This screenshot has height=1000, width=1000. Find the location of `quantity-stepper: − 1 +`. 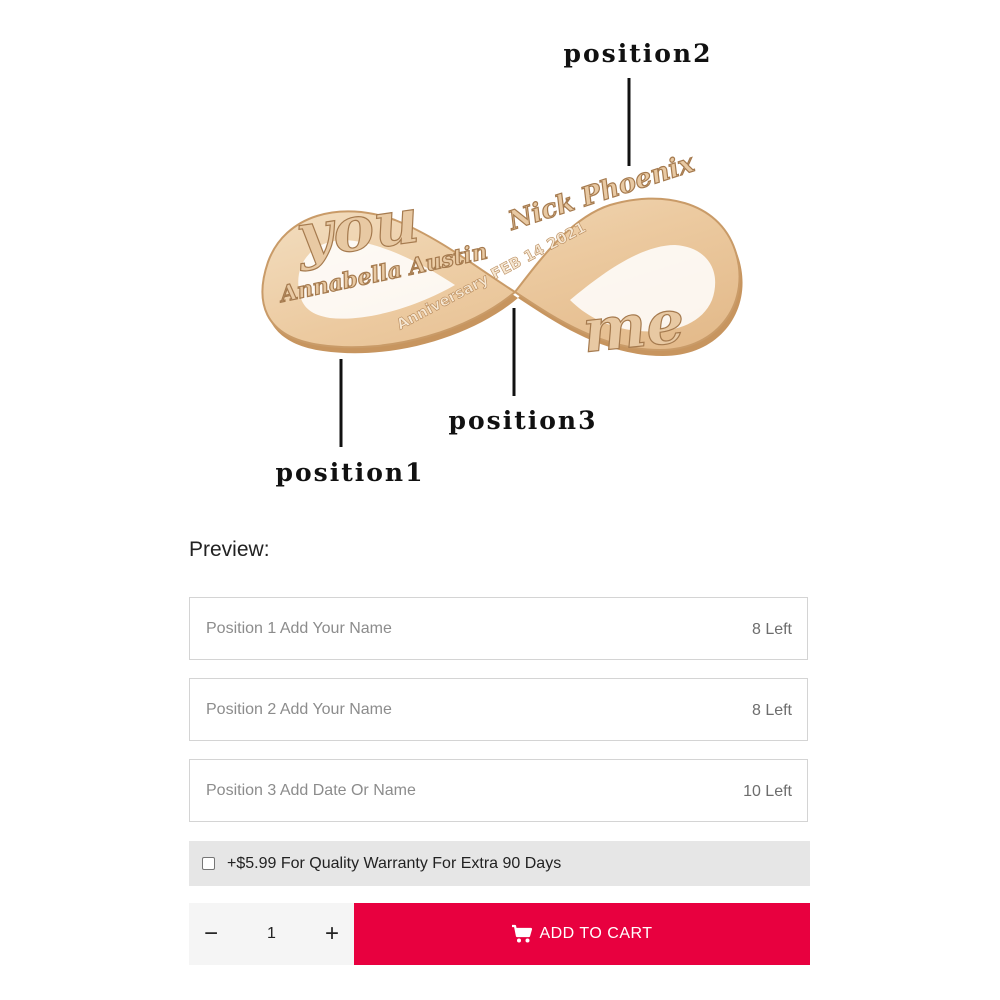

quantity-stepper: − 1 + is located at coordinates (271, 934).